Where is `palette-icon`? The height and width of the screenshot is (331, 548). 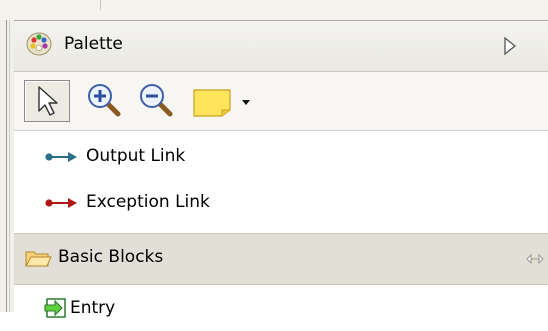 palette-icon is located at coordinates (39, 44).